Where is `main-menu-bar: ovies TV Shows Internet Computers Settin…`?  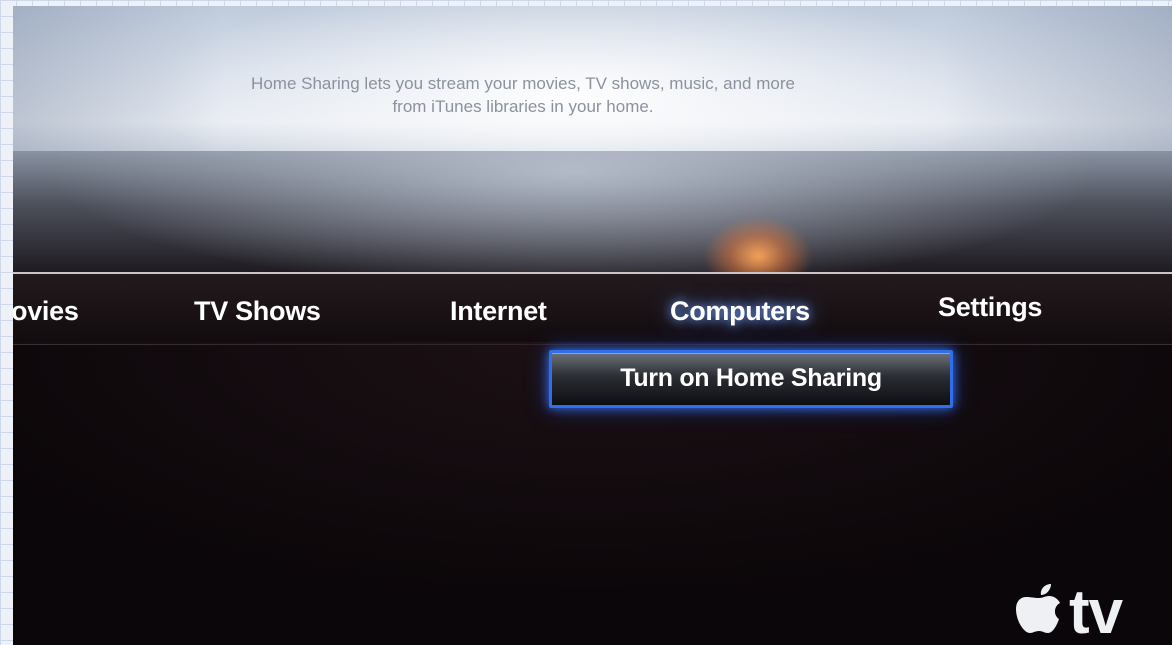 main-menu-bar: ovies TV Shows Internet Computers Settin… is located at coordinates (592, 308).